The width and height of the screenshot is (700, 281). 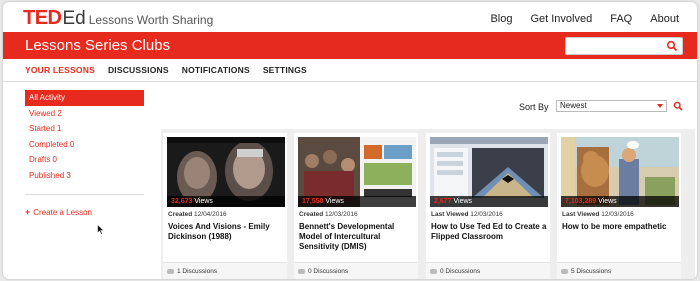 What do you see at coordinates (60, 72) in the screenshot?
I see `tab-your-lessons: YOUR LESSONS` at bounding box center [60, 72].